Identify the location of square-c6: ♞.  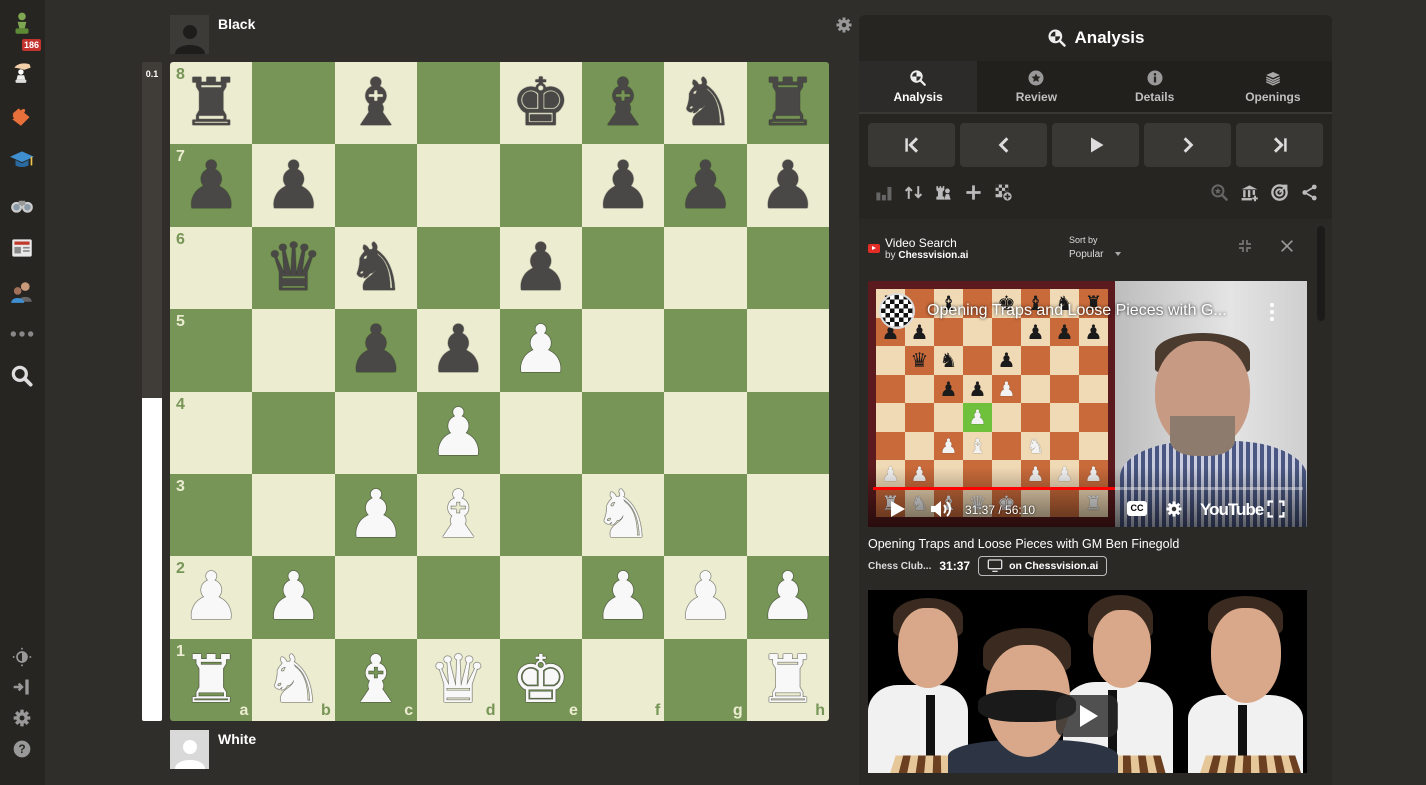
(376, 268).